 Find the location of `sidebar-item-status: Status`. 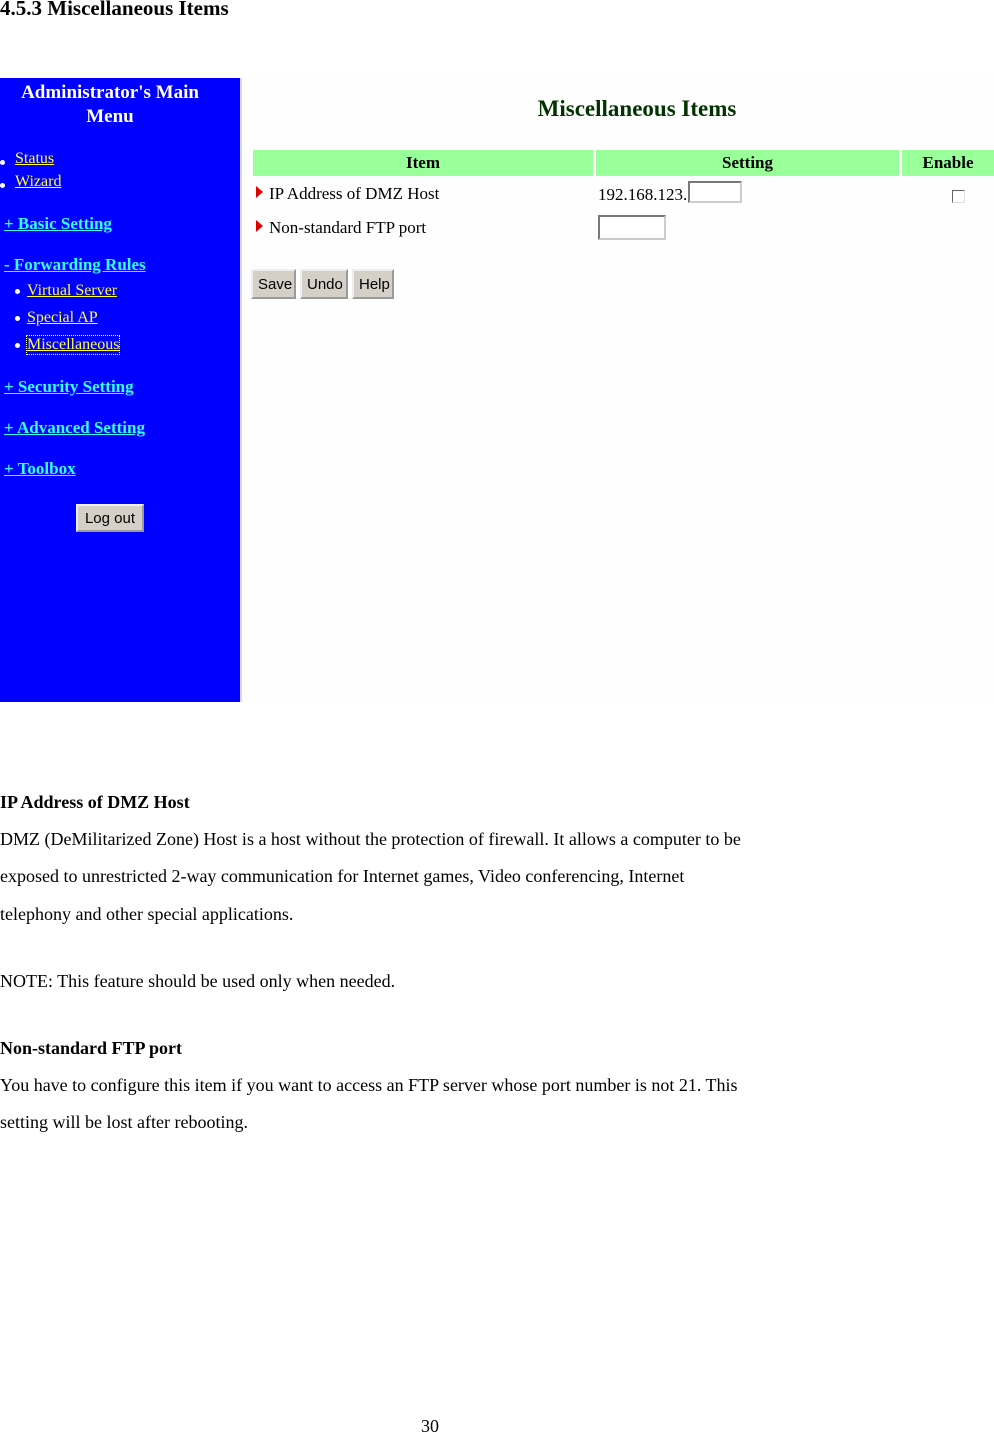

sidebar-item-status: Status is located at coordinates (34, 159).